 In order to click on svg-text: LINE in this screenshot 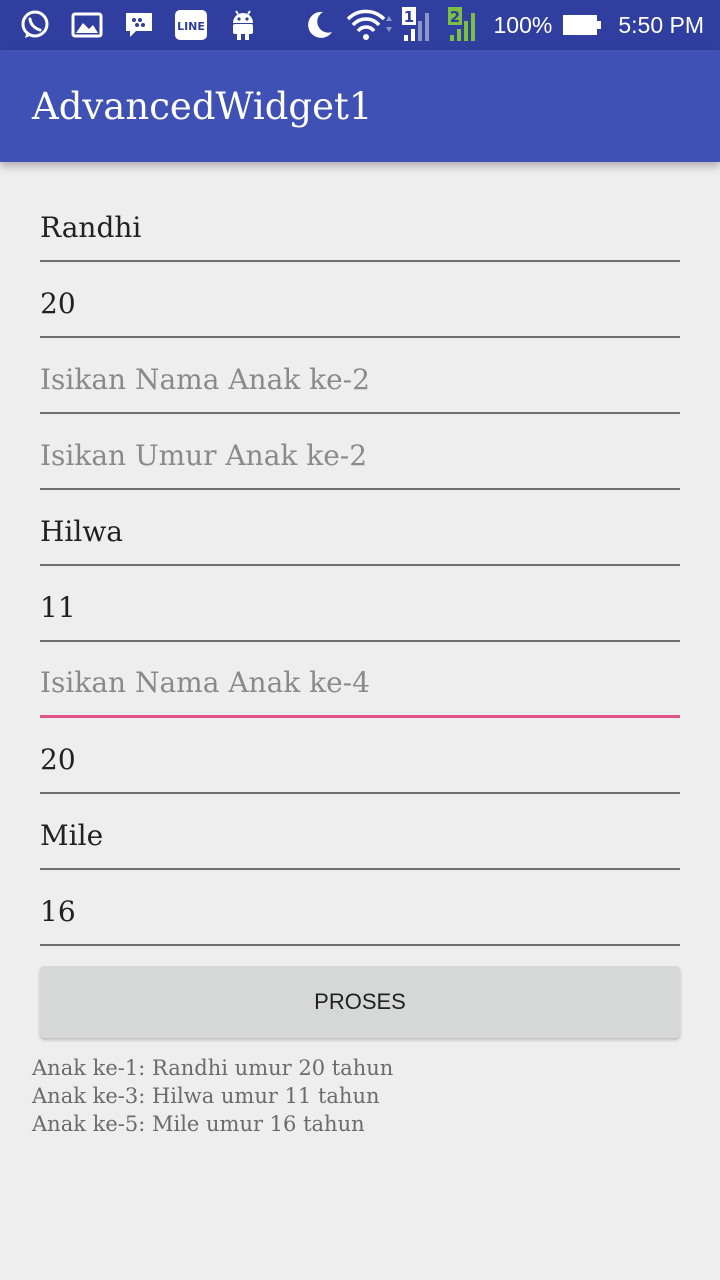, I will do `click(191, 26)`.